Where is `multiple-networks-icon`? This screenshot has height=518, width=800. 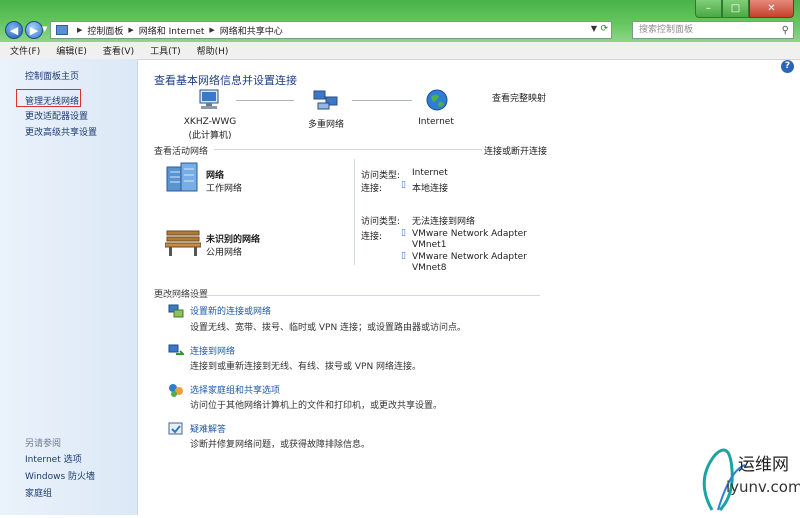
multiple-networks-icon is located at coordinates (325, 100).